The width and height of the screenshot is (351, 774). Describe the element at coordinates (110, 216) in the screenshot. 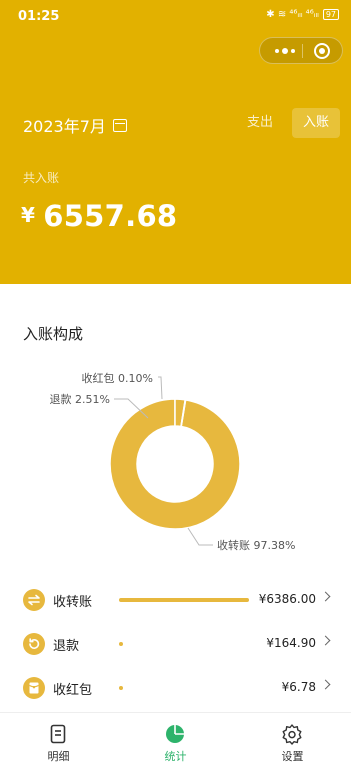

I see `total-amount-value: 6557.68` at that location.